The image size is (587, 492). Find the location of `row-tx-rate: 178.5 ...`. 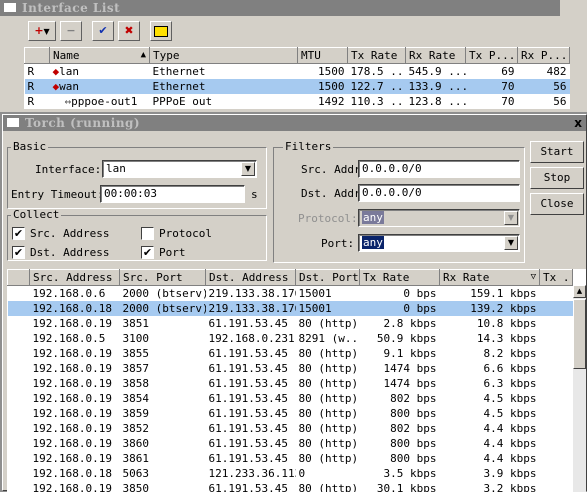

row-tx-rate: 178.5 ... is located at coordinates (377, 72).